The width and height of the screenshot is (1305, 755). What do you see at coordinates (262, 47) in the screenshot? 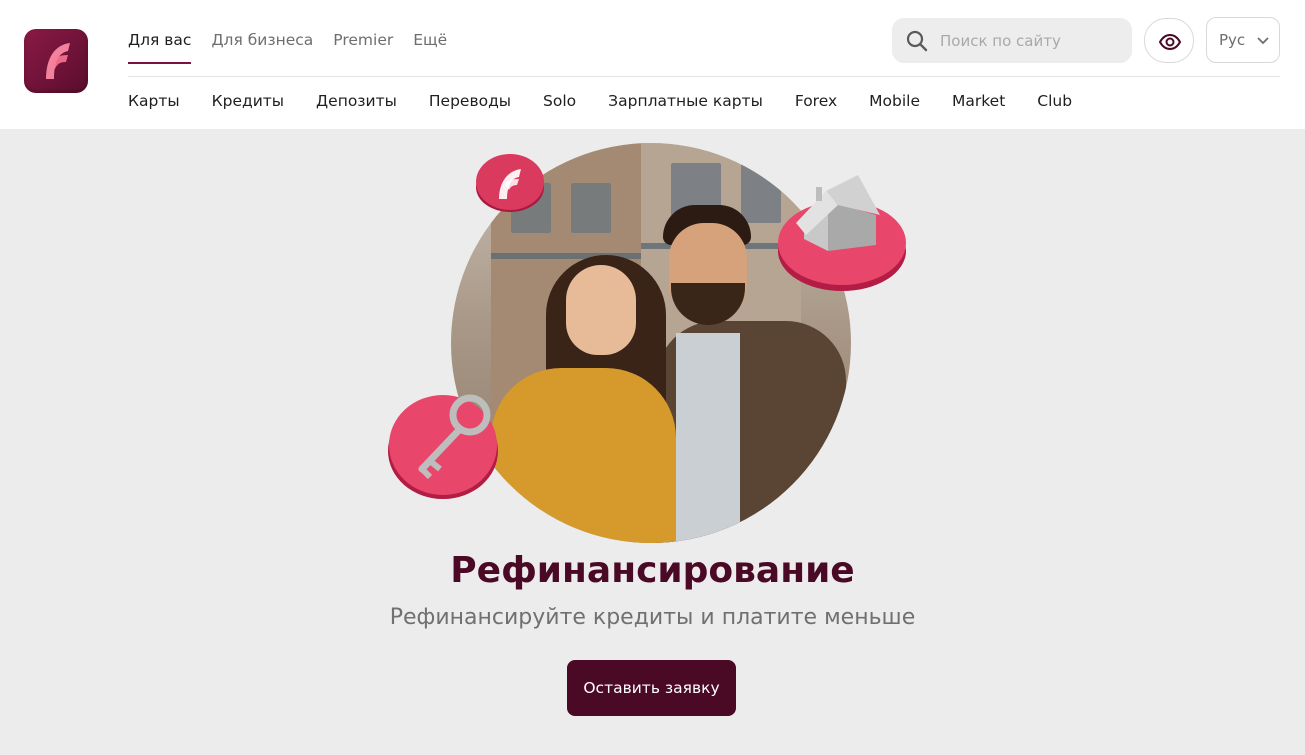
I see `tab-for-business: Для бизнеса` at bounding box center [262, 47].